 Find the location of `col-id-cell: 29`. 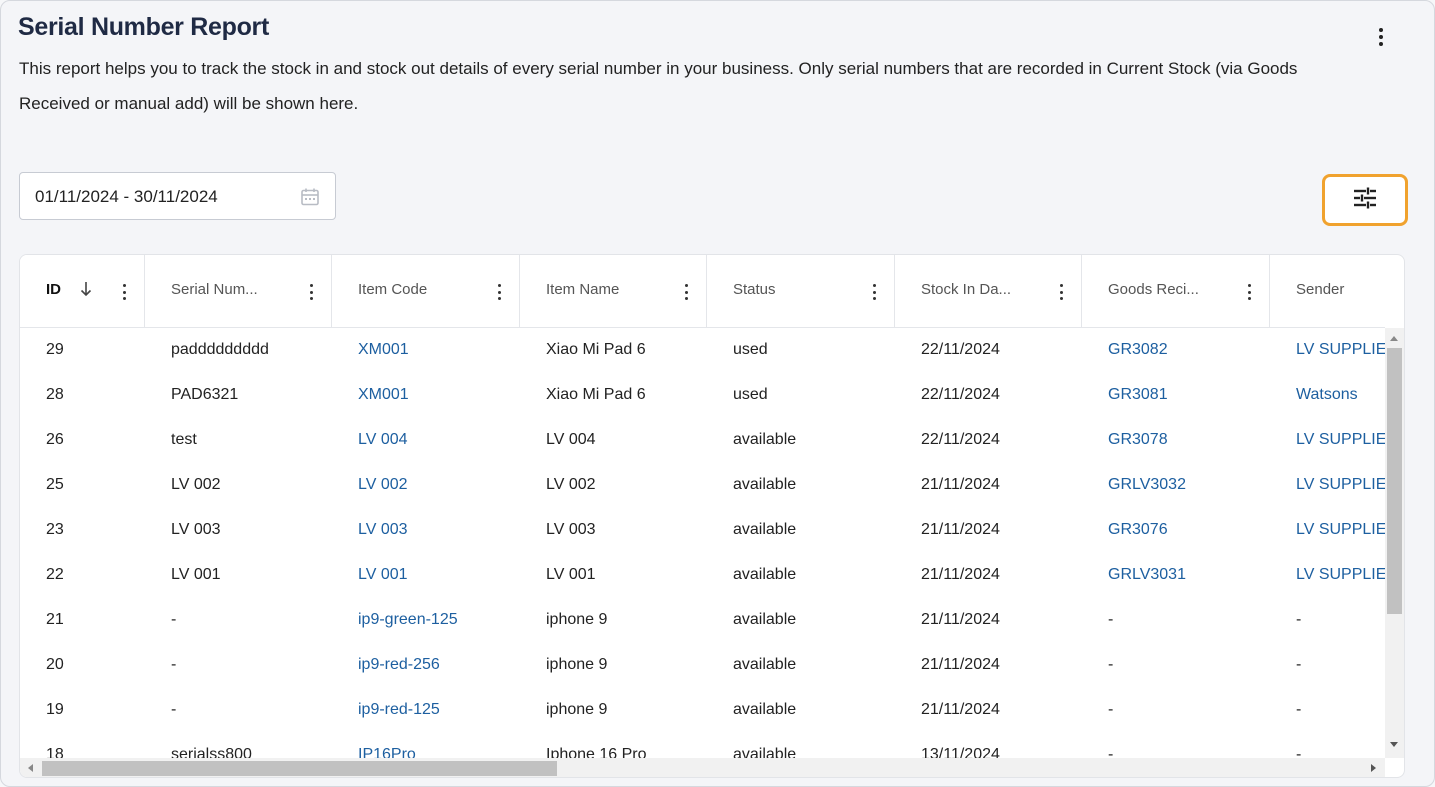

col-id-cell: 29 is located at coordinates (55, 349).